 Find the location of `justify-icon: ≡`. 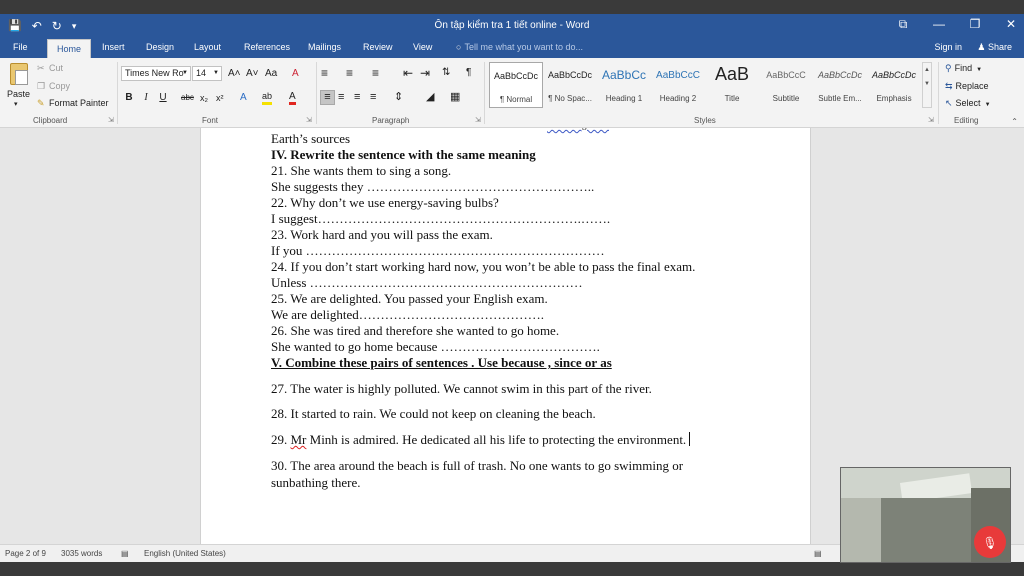

justify-icon: ≡ is located at coordinates (373, 97).